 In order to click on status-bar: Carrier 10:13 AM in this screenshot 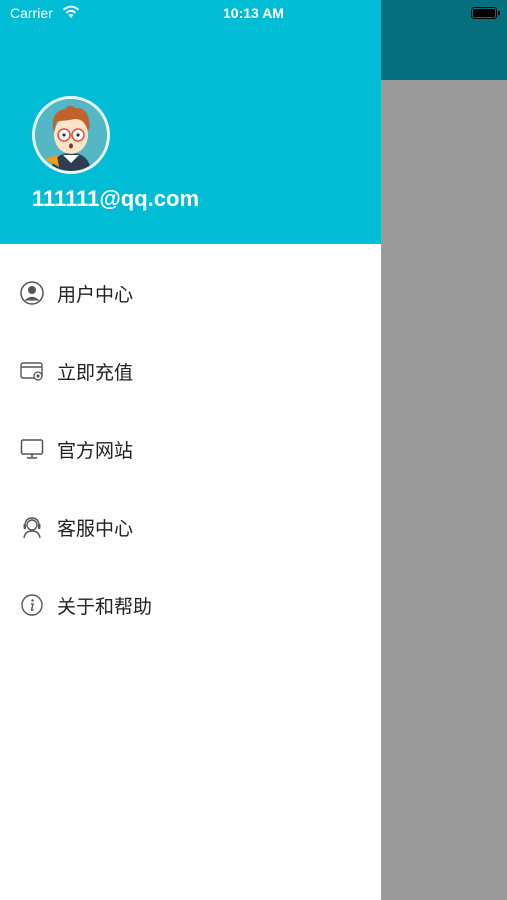, I will do `click(253, 14)`.